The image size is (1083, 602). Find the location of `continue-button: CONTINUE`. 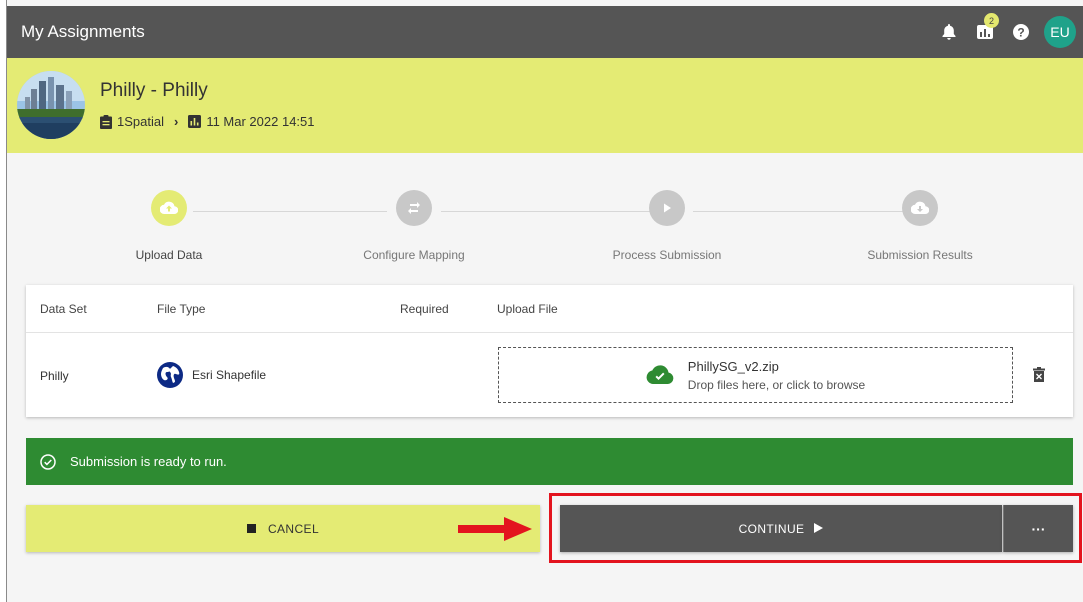

continue-button: CONTINUE is located at coordinates (781, 528).